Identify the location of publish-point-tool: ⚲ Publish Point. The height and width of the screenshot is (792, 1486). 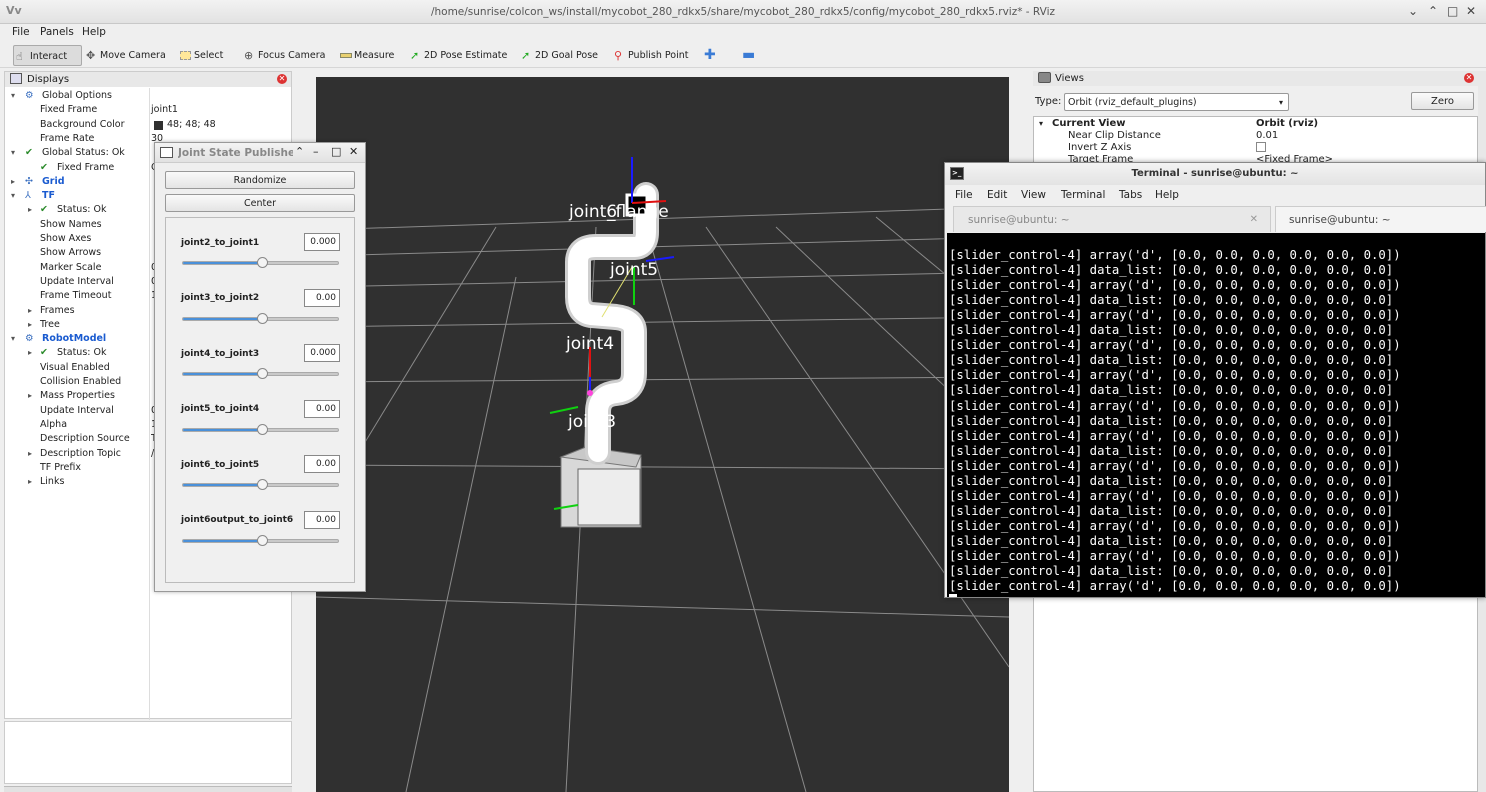
(650, 55).